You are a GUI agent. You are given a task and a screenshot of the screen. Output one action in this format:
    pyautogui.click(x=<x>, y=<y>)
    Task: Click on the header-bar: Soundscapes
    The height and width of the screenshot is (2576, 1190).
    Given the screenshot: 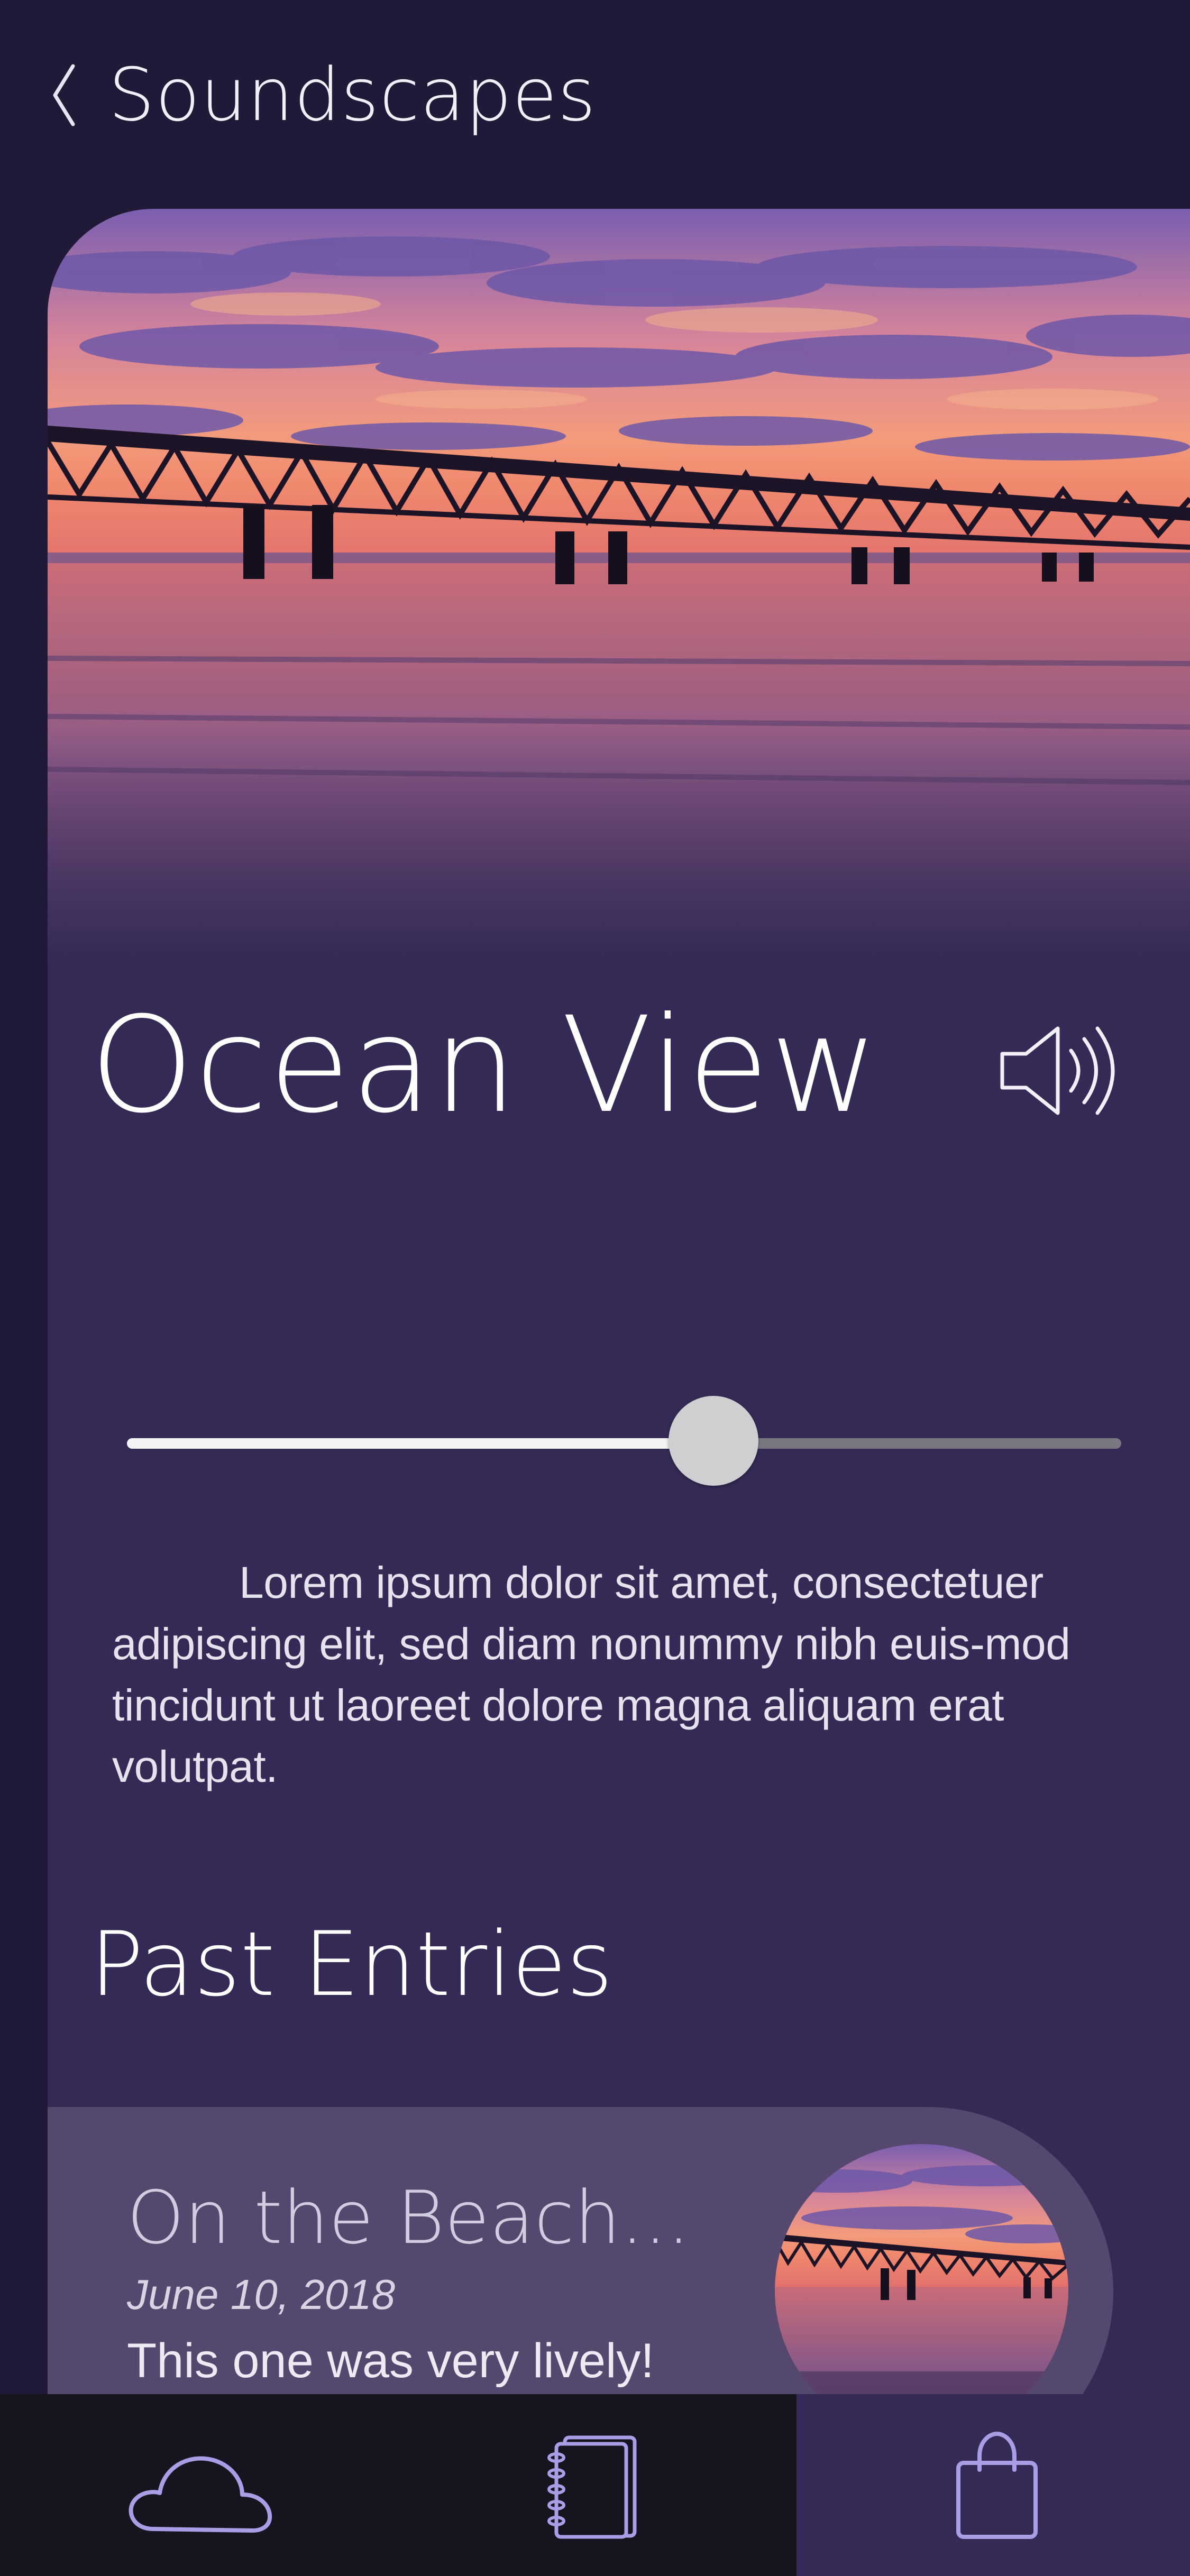 What is the action you would take?
    pyautogui.click(x=595, y=98)
    